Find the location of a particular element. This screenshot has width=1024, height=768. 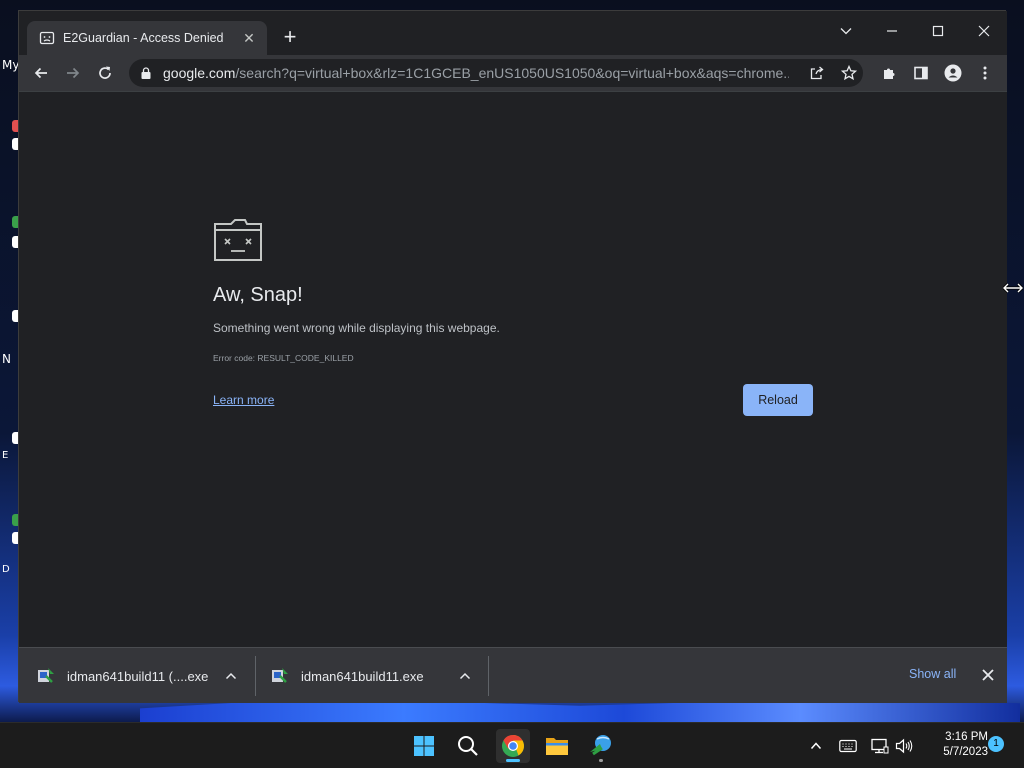

reload-toolbar-button is located at coordinates (105, 73).